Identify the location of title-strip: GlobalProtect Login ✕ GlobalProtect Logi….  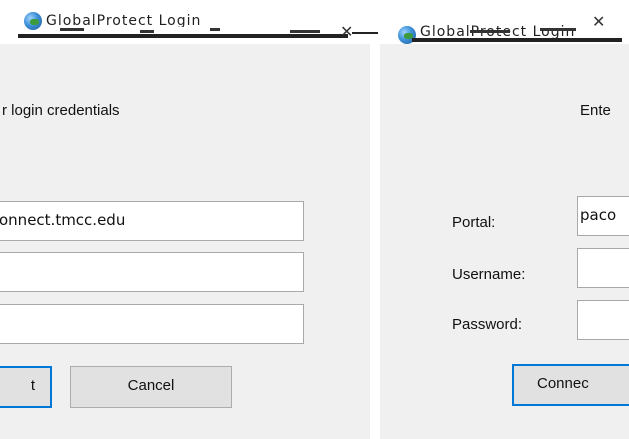
(314, 22).